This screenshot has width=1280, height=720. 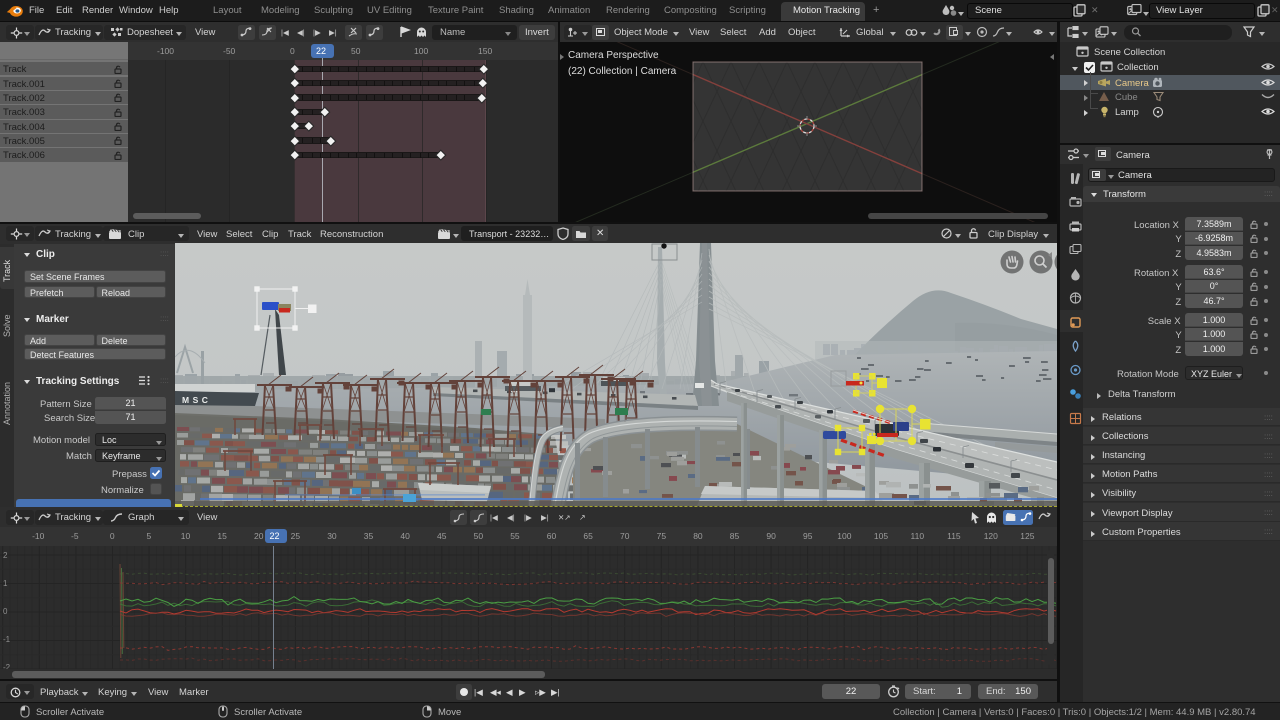 I want to click on svg-text: MSC, so click(x=196, y=400).